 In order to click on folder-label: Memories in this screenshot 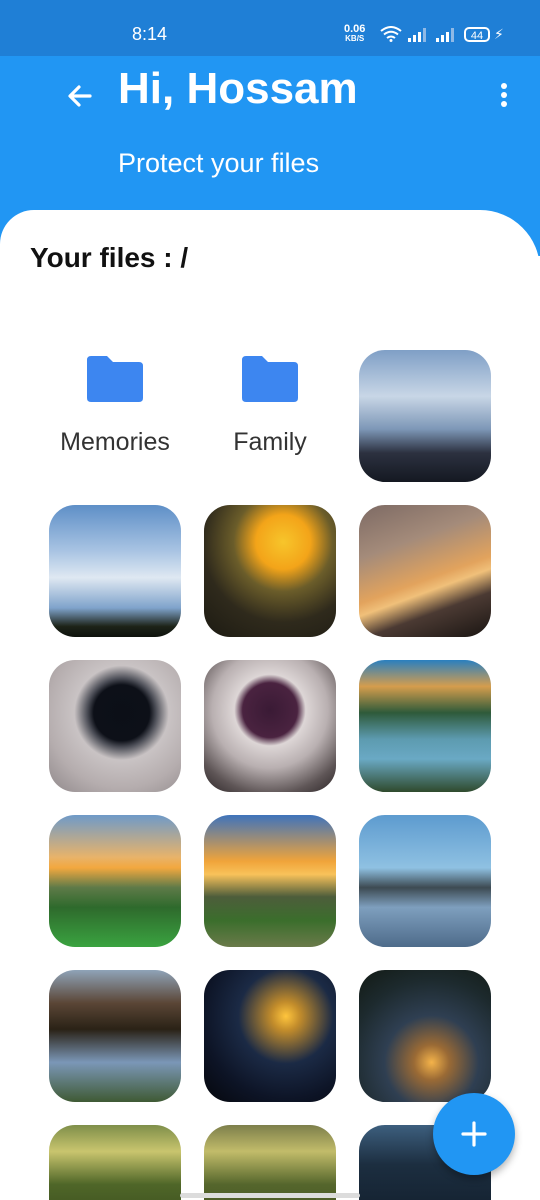, I will do `click(115, 442)`.